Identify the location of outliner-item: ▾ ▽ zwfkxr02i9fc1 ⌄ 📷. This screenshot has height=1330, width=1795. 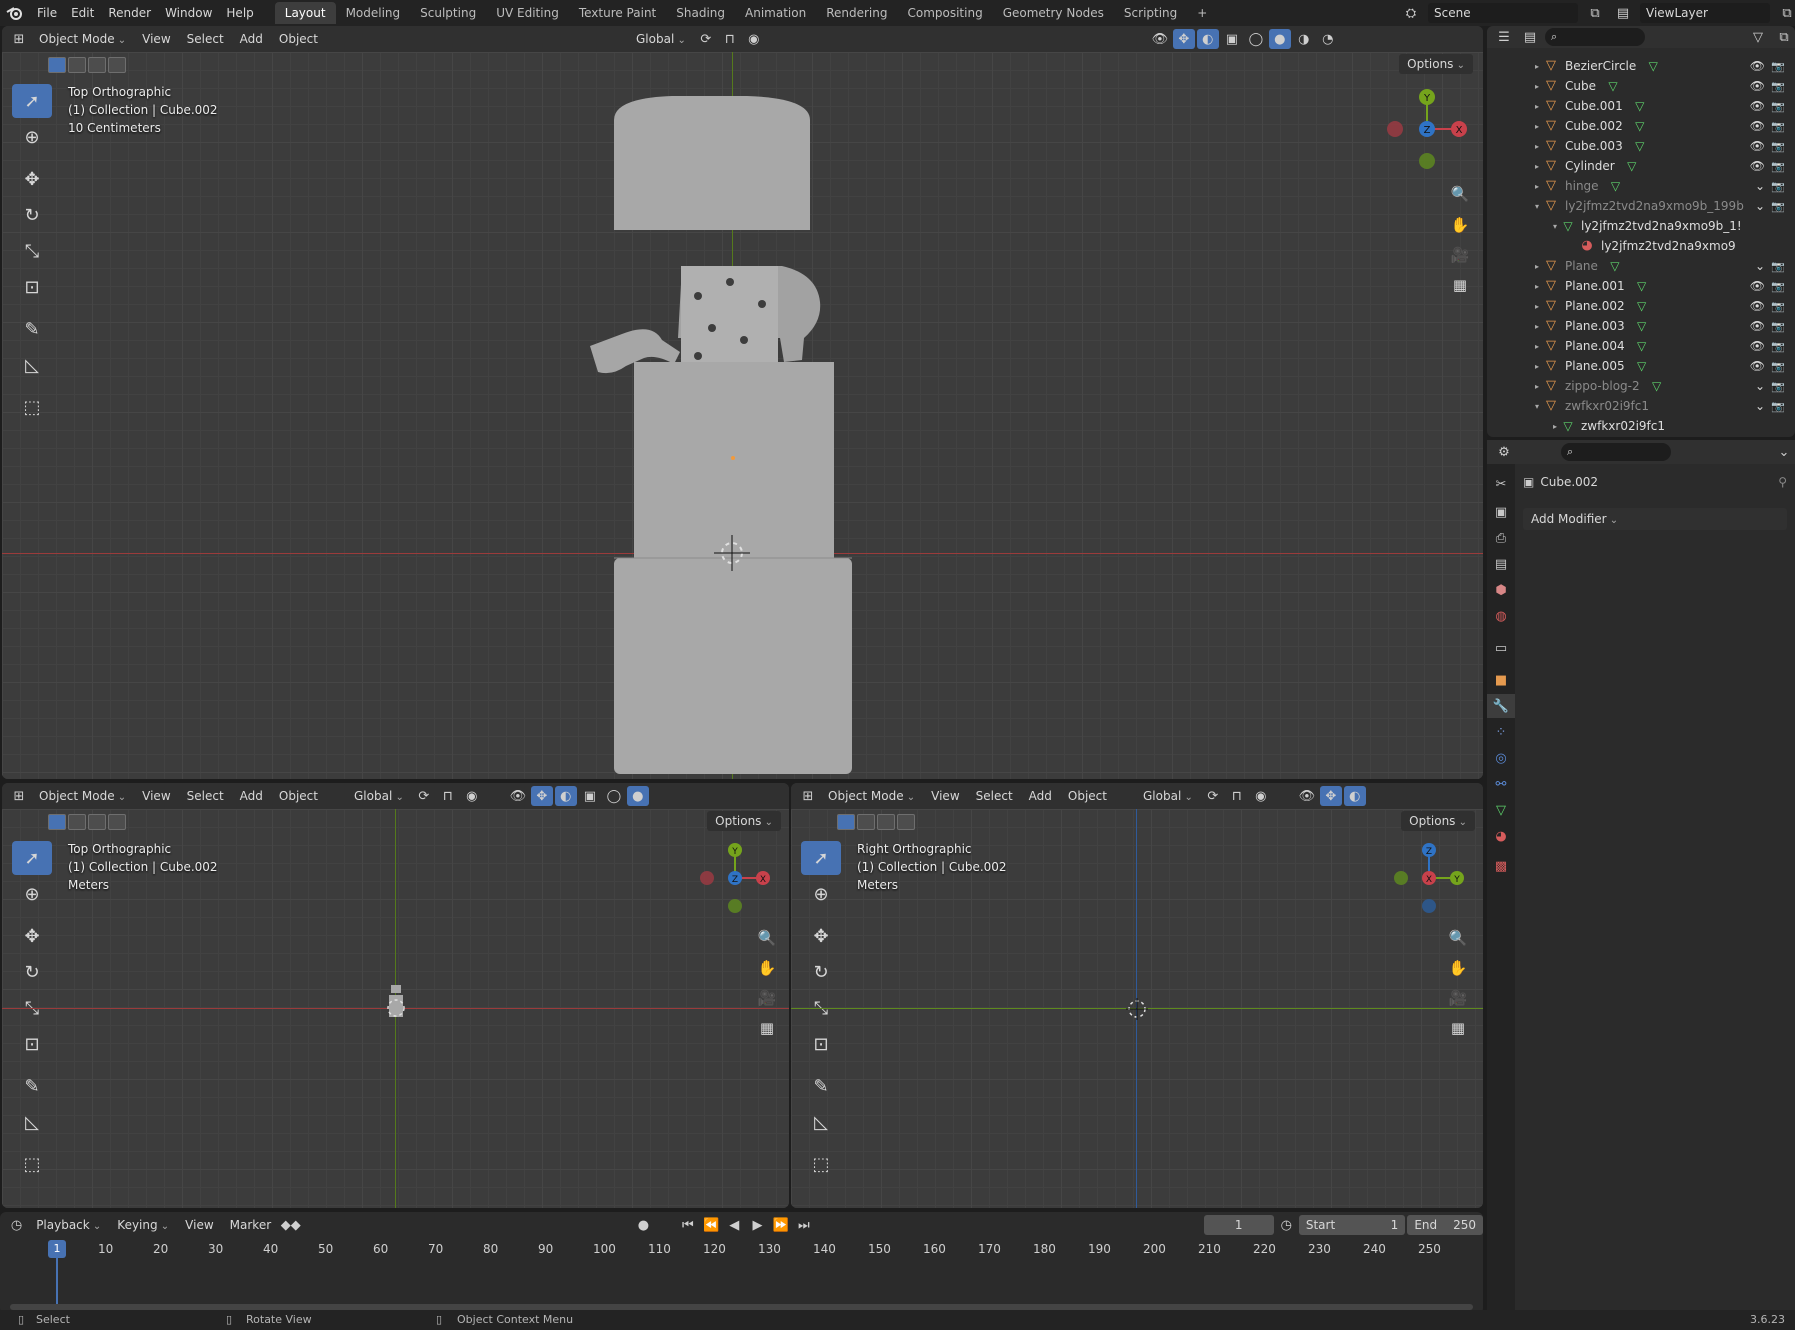
(1641, 406).